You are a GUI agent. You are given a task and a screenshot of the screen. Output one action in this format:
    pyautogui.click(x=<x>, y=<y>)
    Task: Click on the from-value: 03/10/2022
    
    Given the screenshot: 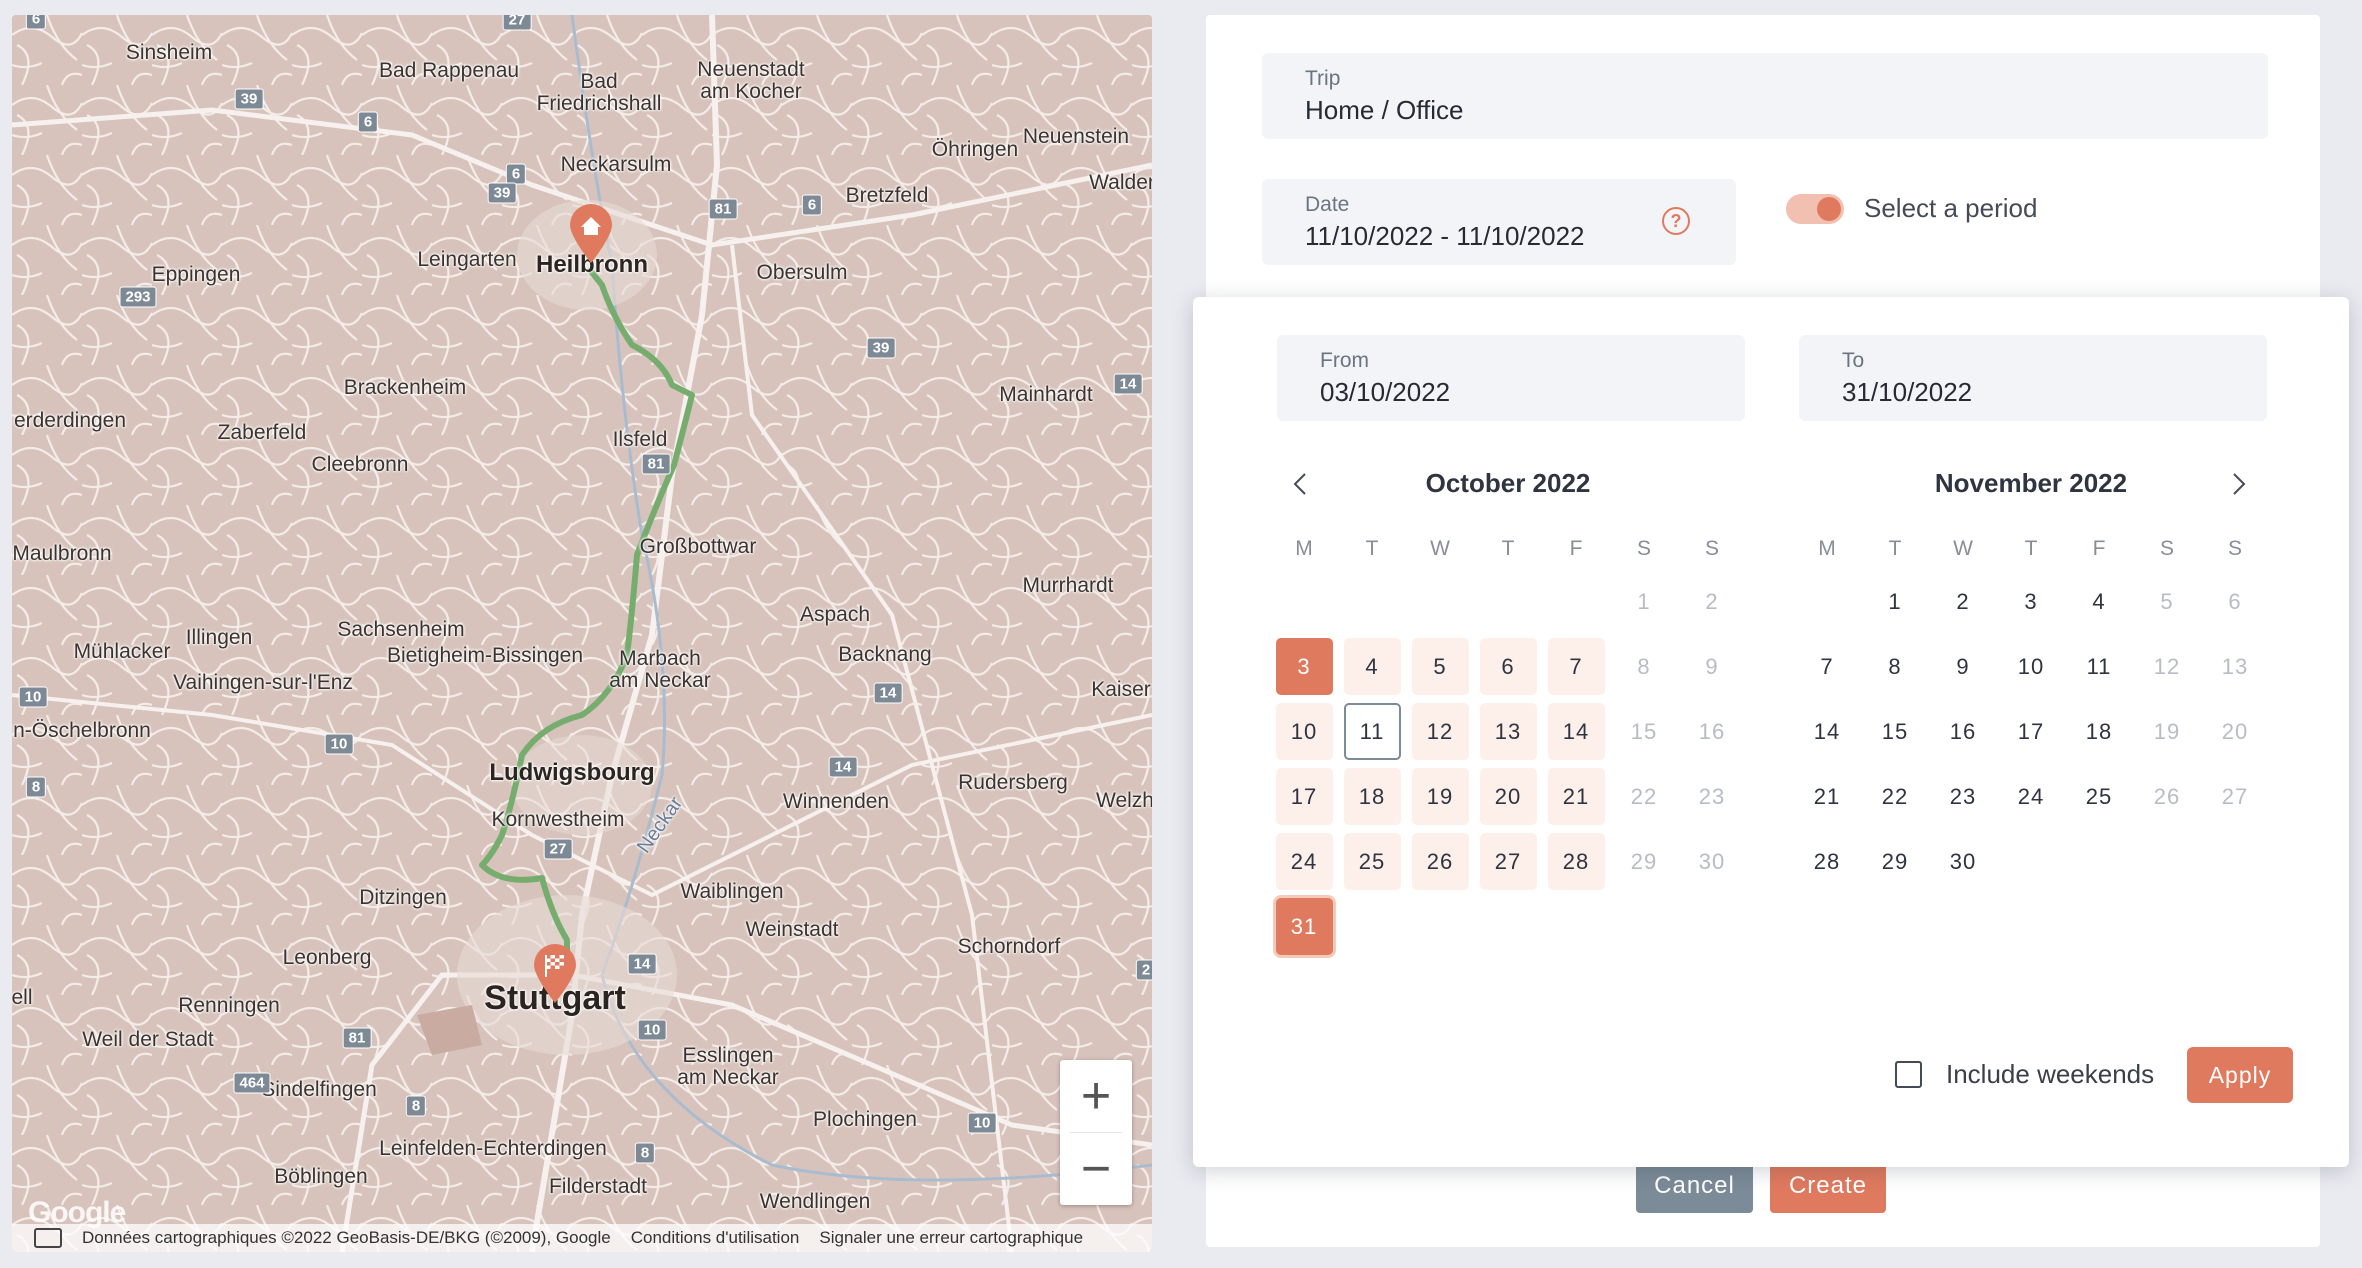 What is the action you would take?
    pyautogui.click(x=1385, y=392)
    